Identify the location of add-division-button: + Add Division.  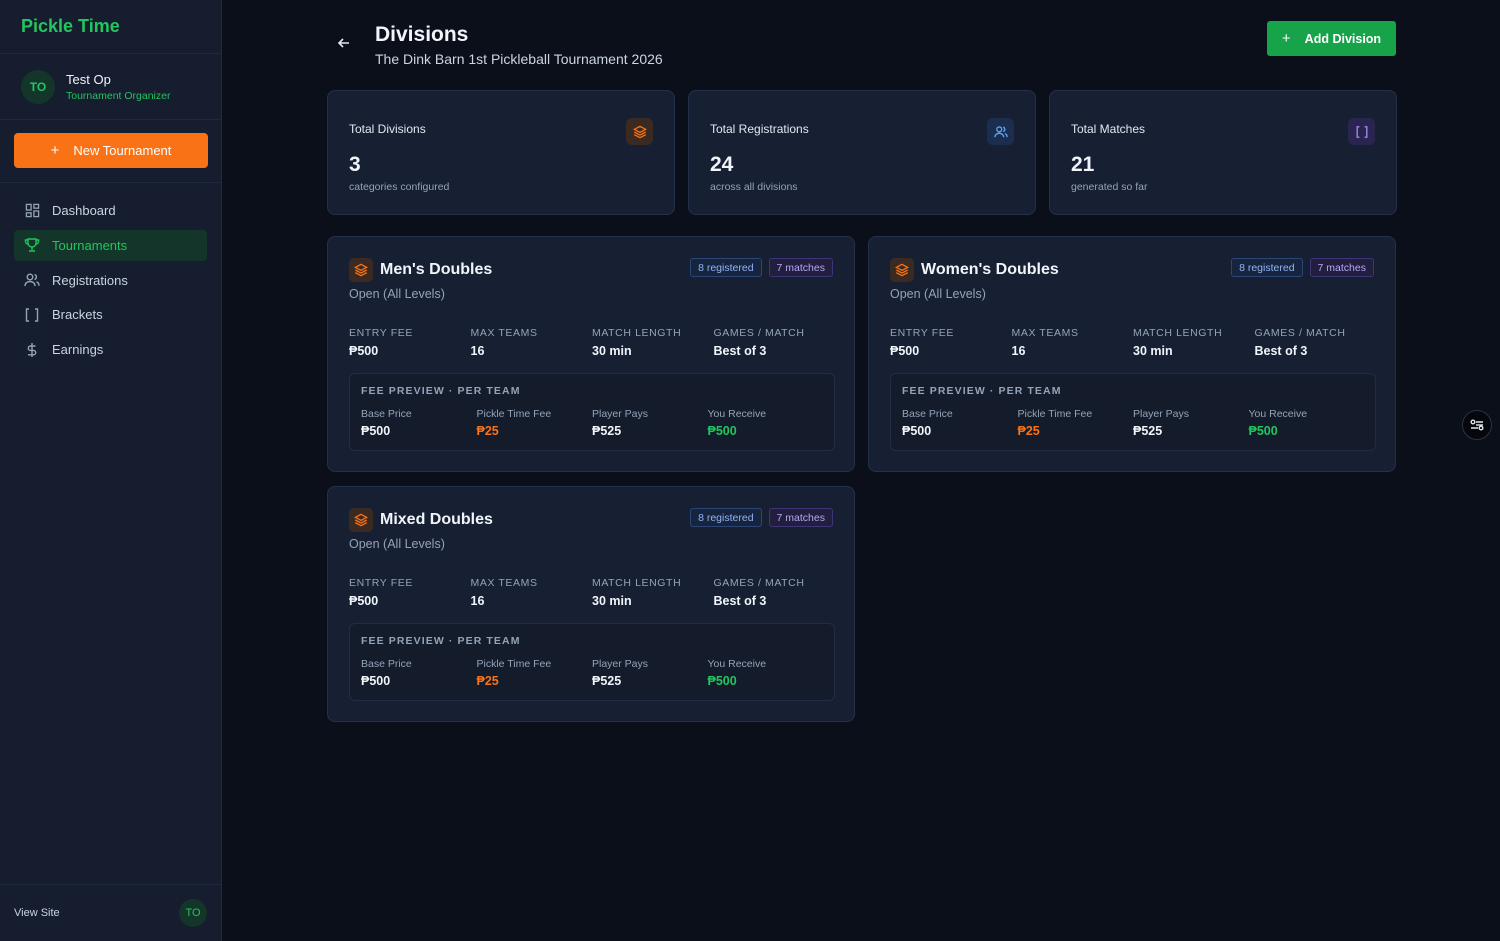
(1331, 38).